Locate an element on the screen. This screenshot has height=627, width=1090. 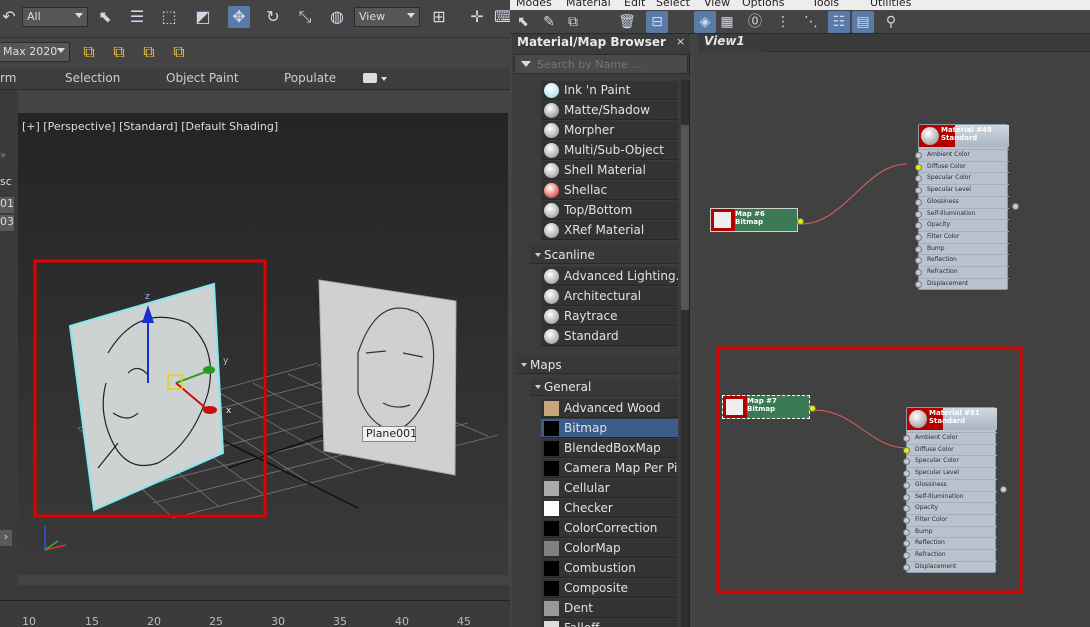
list-item: Checker is located at coordinates (609, 508).